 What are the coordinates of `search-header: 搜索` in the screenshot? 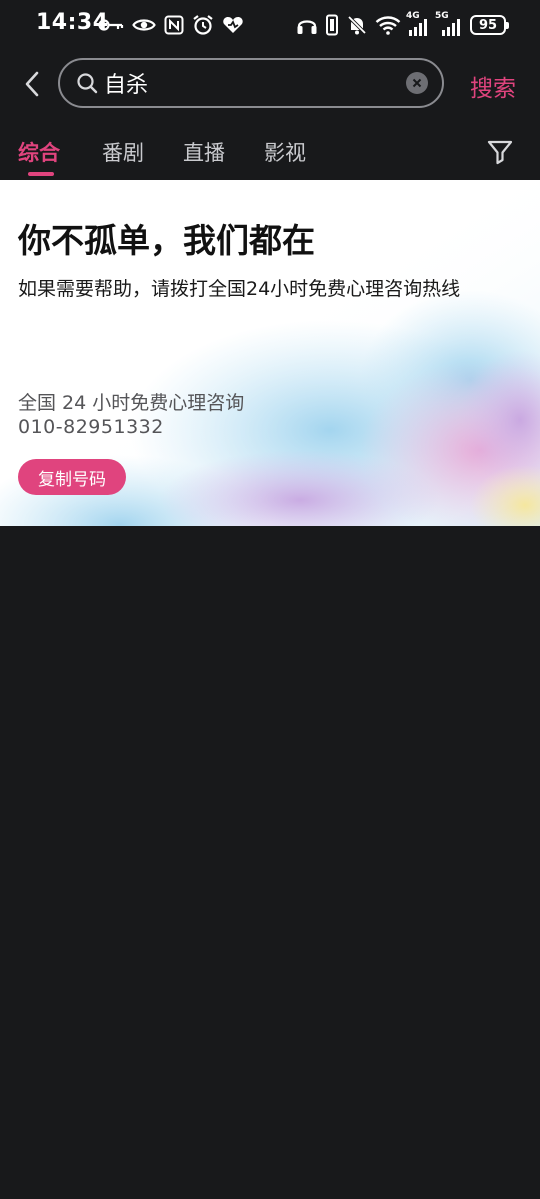 It's located at (270, 85).